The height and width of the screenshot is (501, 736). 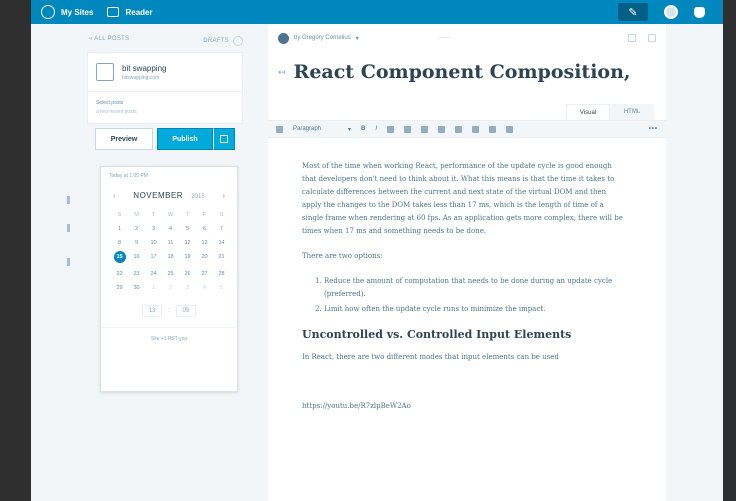 I want to click on calendar-day: 12, so click(x=187, y=243).